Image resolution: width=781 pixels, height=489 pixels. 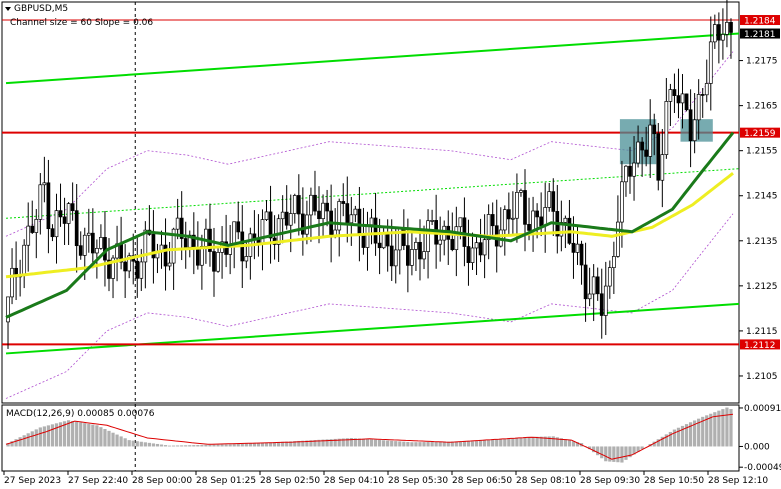 What do you see at coordinates (354, 481) in the screenshot?
I see `x-tick-label: 28 Sep 04:10` at bounding box center [354, 481].